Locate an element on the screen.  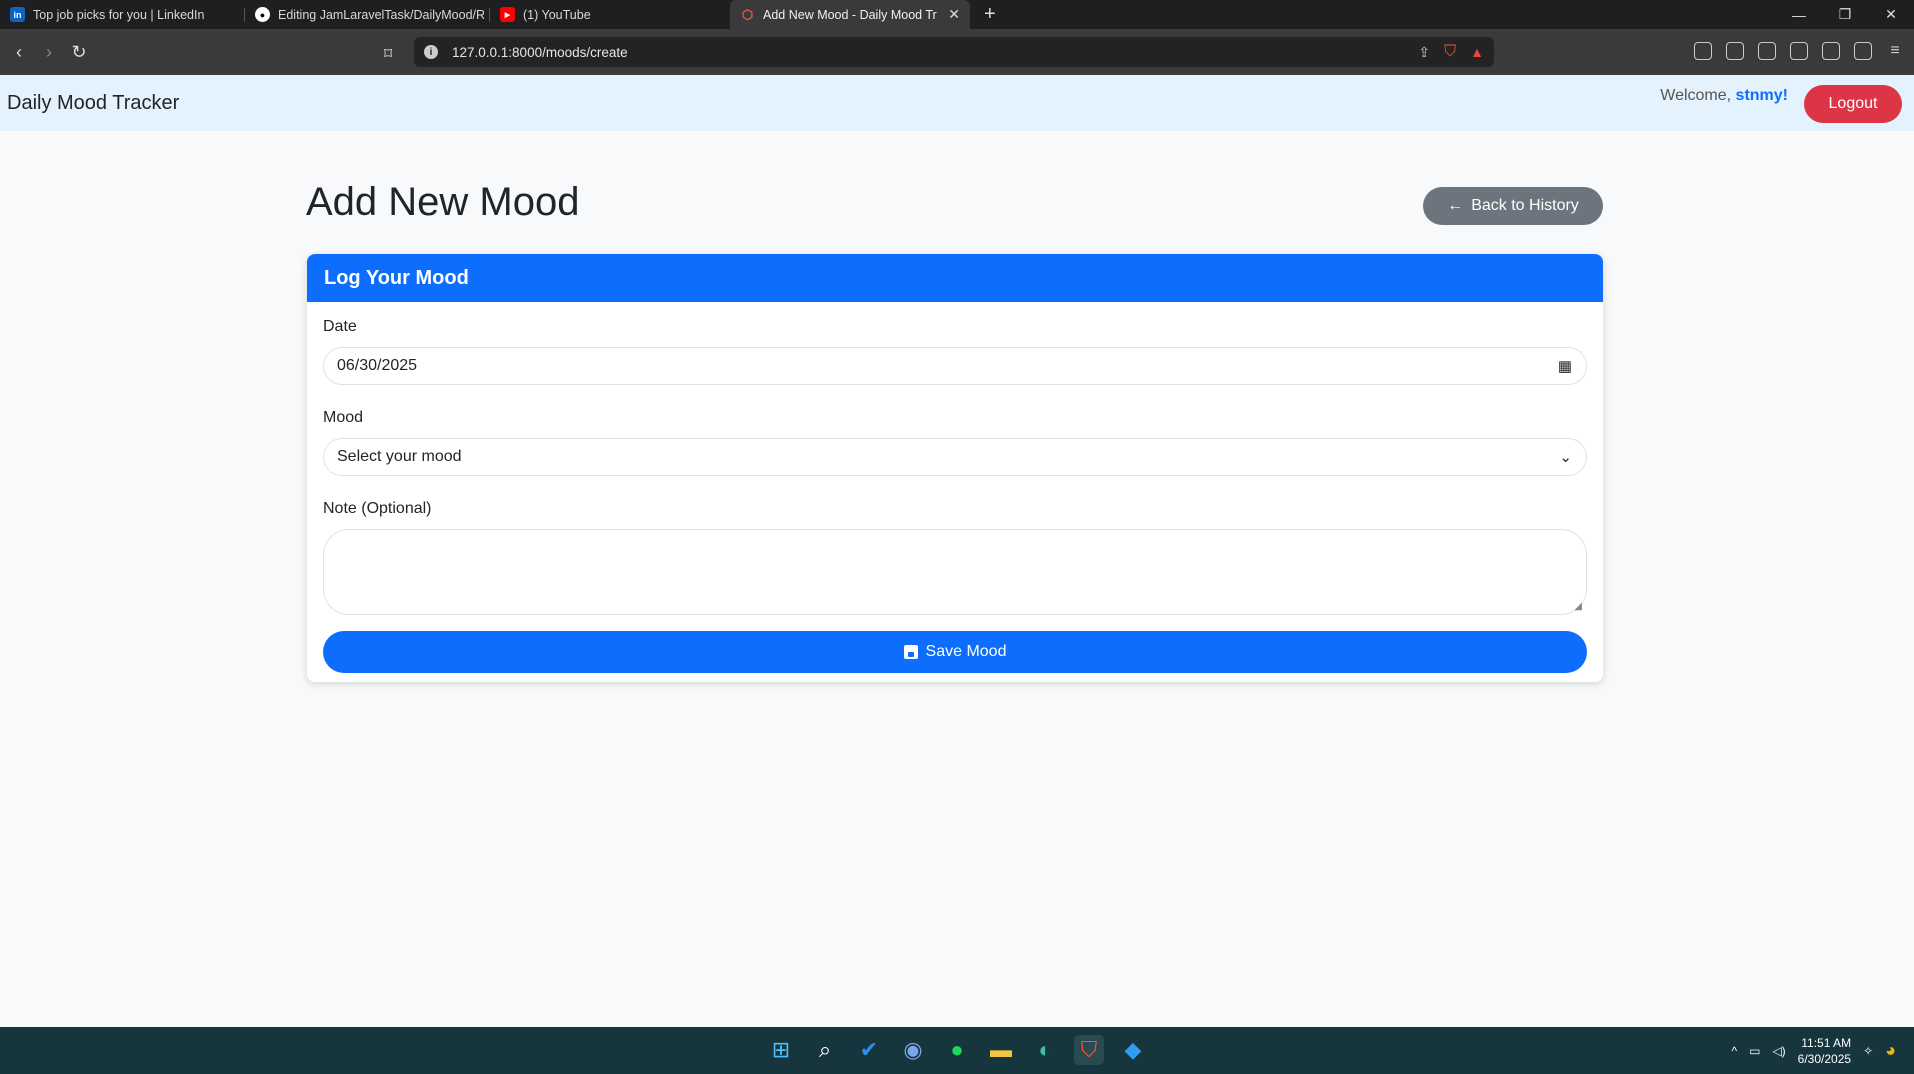
youtube-icon: ▶ is located at coordinates (507, 14).